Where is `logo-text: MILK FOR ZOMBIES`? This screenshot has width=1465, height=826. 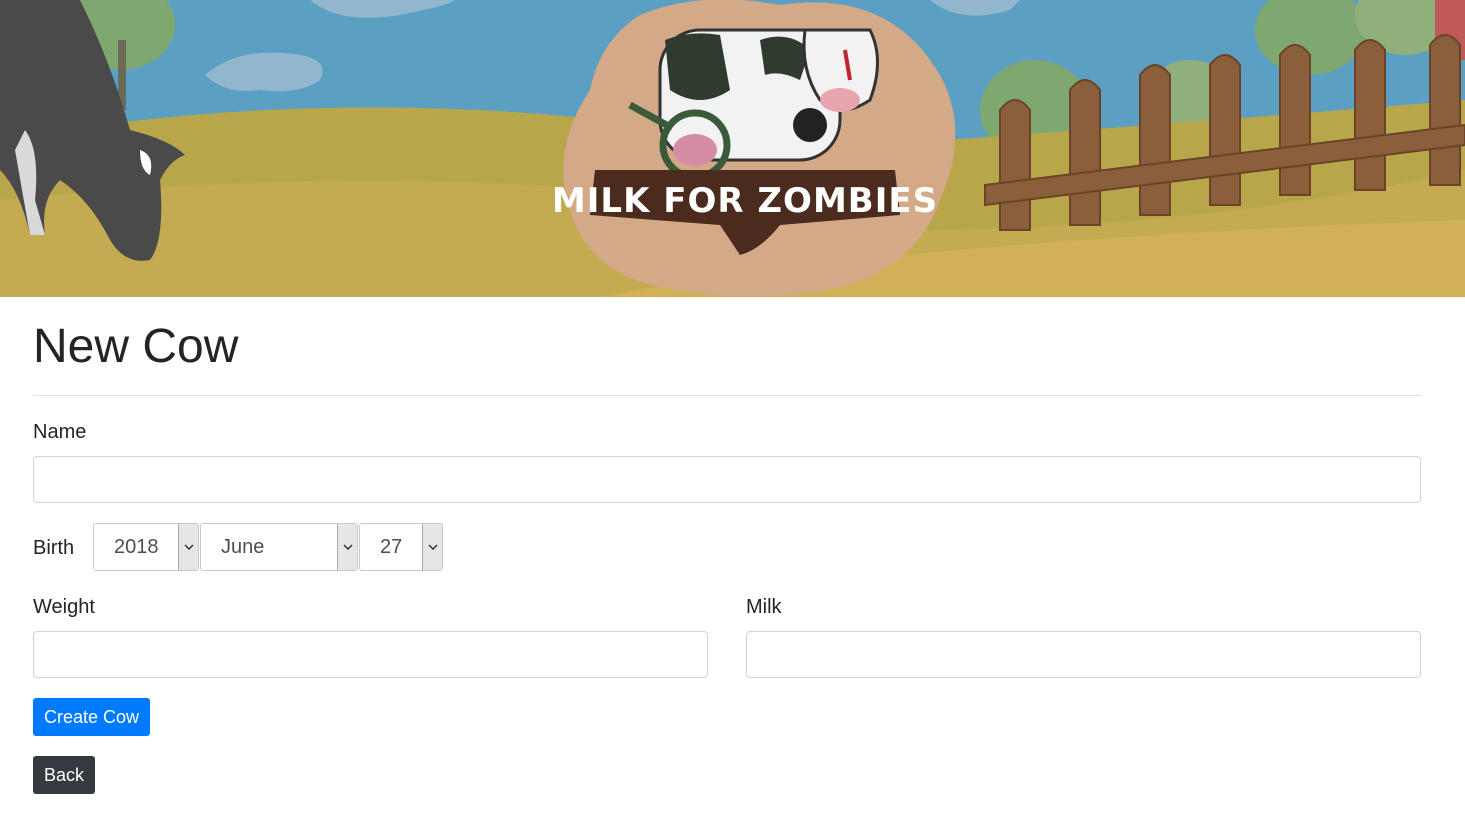 logo-text: MILK FOR ZOMBIES is located at coordinates (745, 201).